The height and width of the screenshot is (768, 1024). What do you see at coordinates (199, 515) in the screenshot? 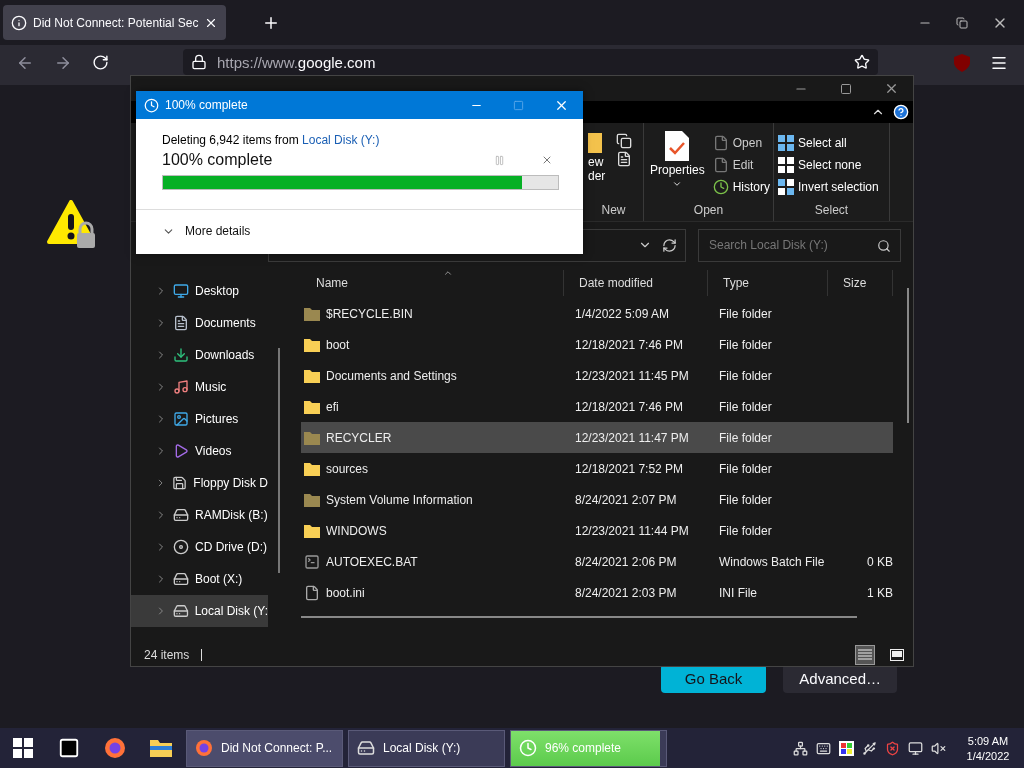
I see `nav-item: RAMDisk (B:)` at bounding box center [199, 515].